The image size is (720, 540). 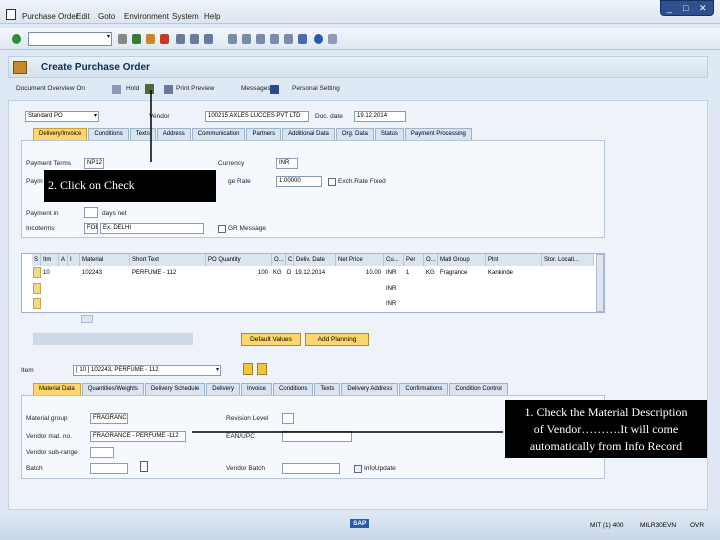 What do you see at coordinates (606, 446) in the screenshot?
I see `callout-step-1-line3: automatically from Info Record` at bounding box center [606, 446].